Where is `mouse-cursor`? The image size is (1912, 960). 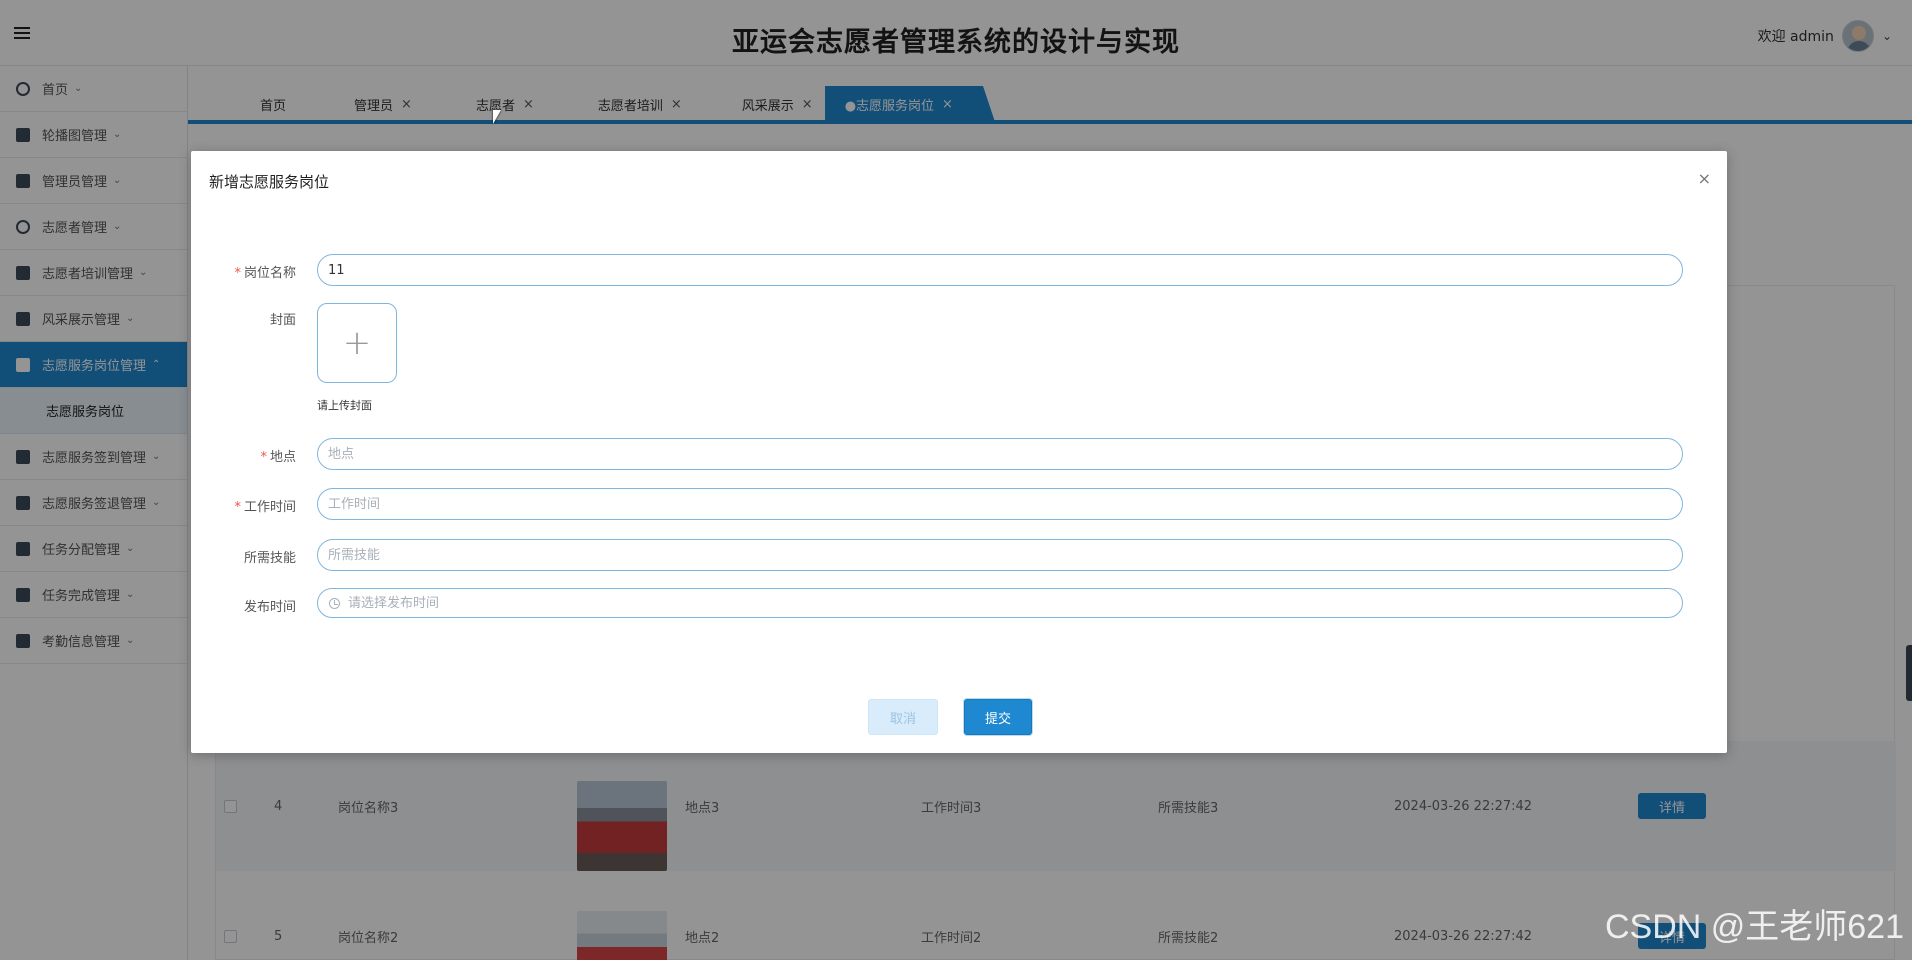
mouse-cursor is located at coordinates (497, 117).